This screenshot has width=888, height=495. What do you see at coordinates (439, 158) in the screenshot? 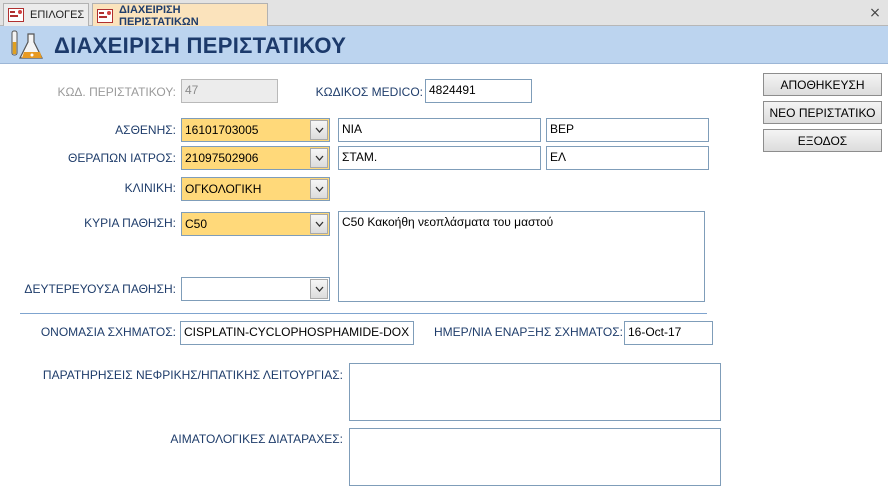
I see `doctor-first-name-field: ΣΤΑΜ.` at bounding box center [439, 158].